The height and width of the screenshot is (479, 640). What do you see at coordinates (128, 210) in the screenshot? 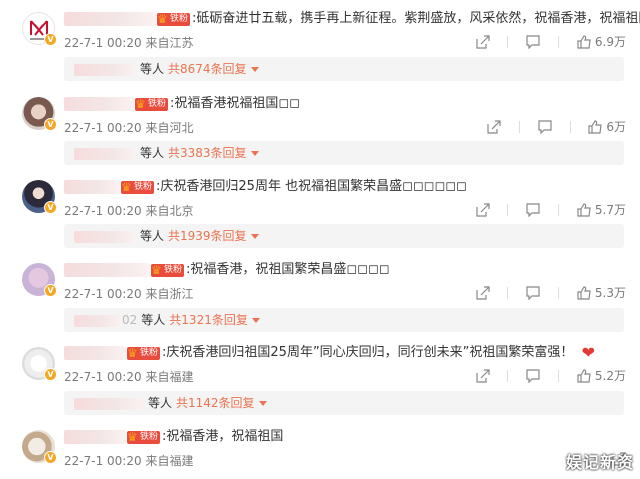
I see `comment-meta: 22-7-1 00:20 来自北京` at bounding box center [128, 210].